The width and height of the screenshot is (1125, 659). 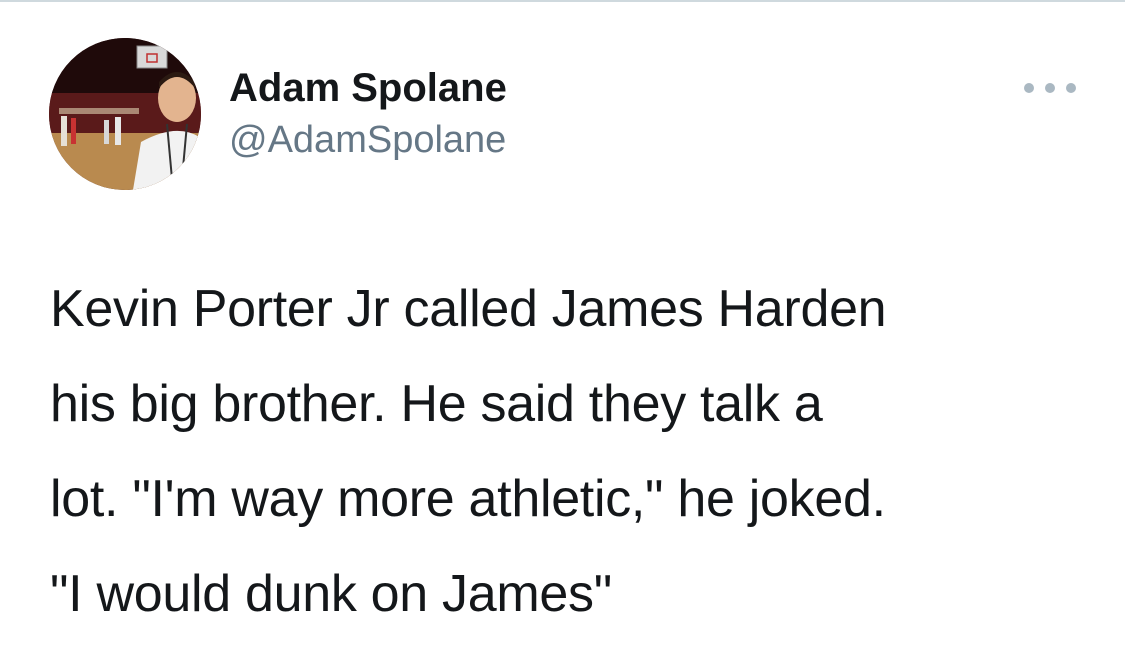 I want to click on more-options-button, so click(x=1050, y=88).